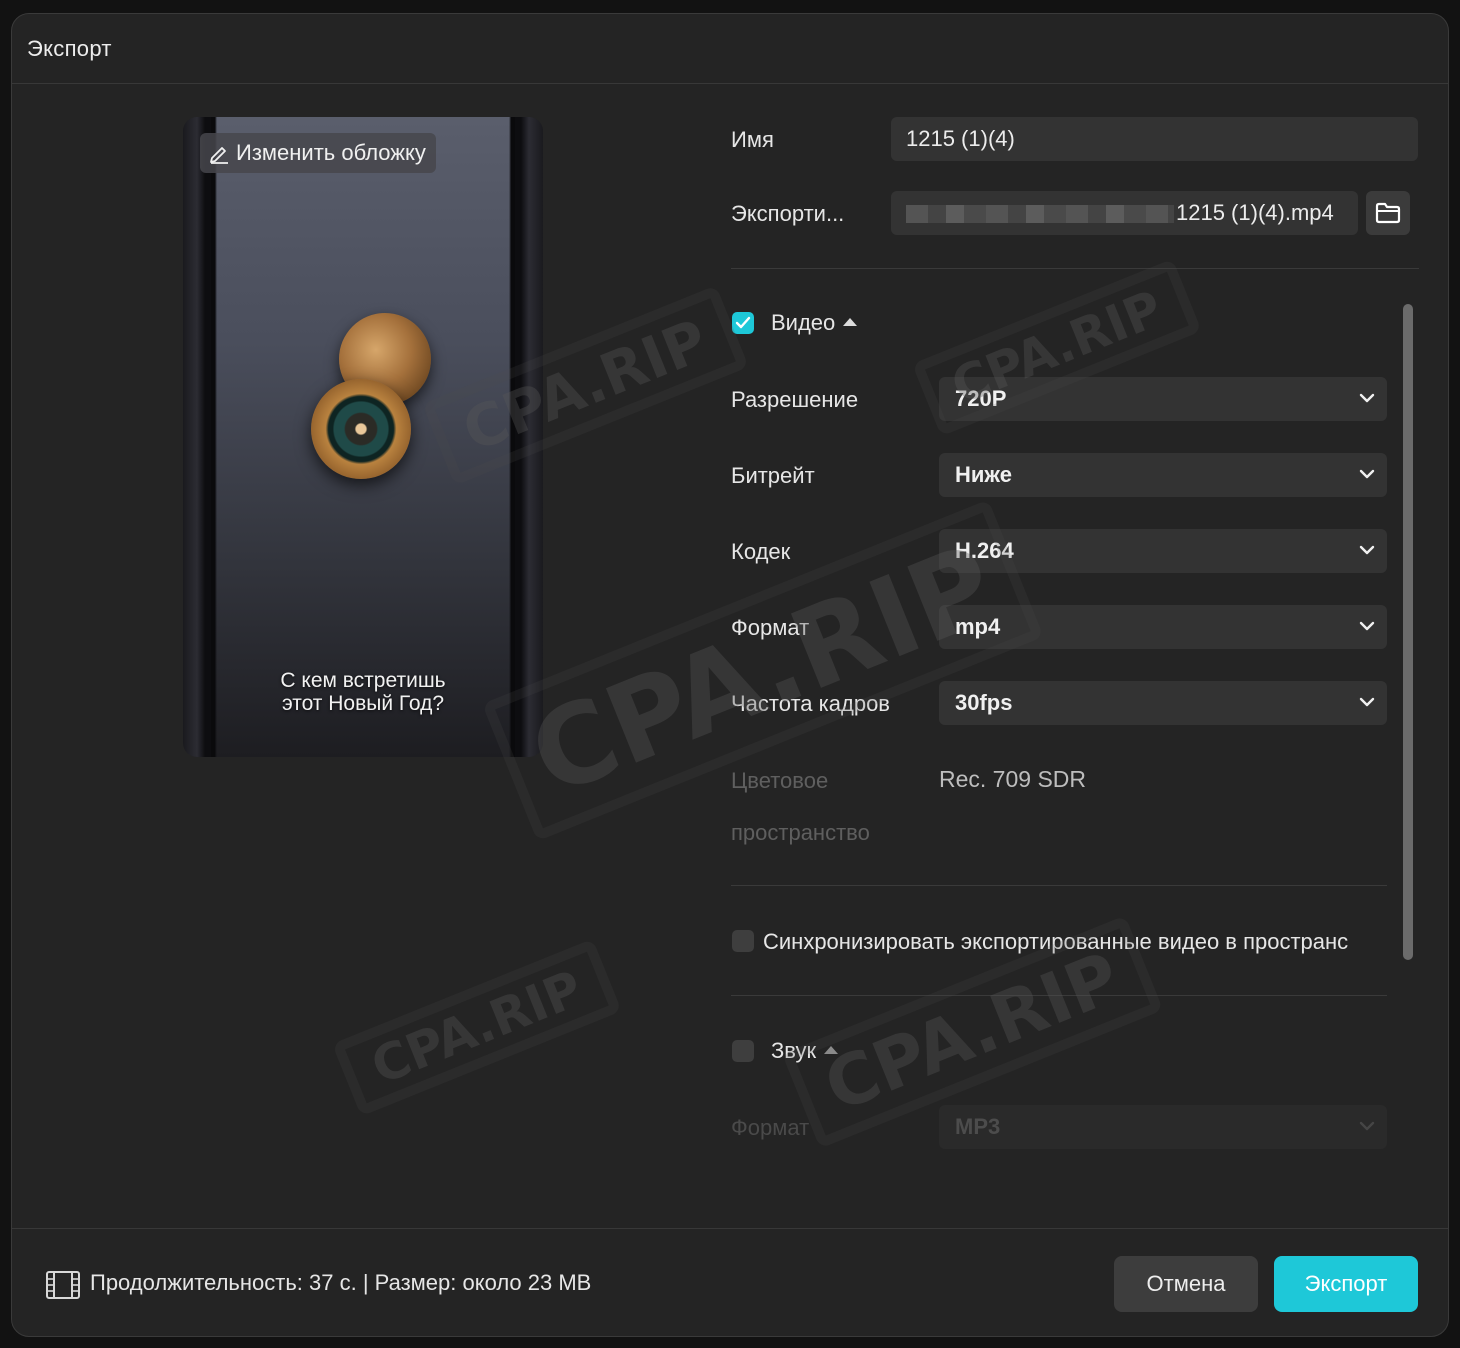 The height and width of the screenshot is (1348, 1460). I want to click on resolution-value: 720P, so click(981, 398).